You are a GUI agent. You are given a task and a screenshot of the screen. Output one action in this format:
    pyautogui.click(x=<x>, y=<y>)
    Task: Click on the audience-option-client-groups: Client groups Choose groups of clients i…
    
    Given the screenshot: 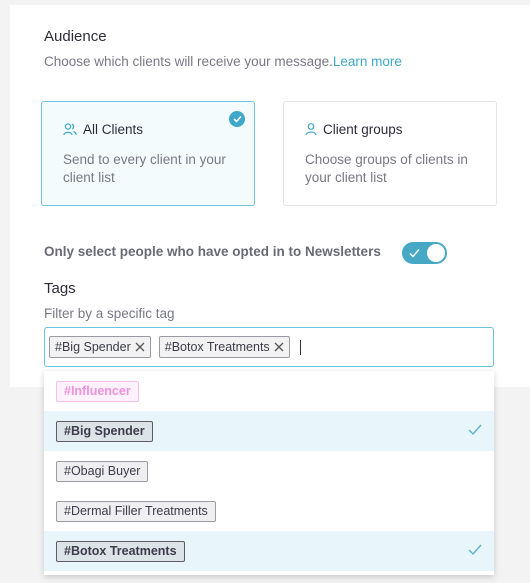 What is the action you would take?
    pyautogui.click(x=390, y=153)
    